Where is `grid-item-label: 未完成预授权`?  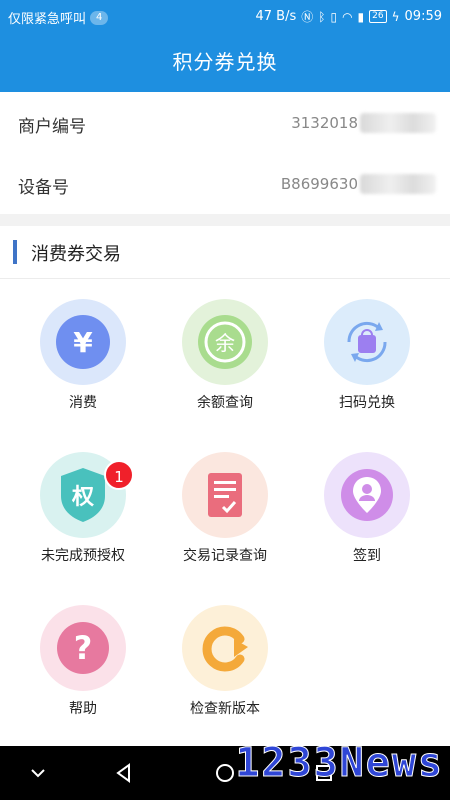 grid-item-label: 未完成预授权 is located at coordinates (83, 556).